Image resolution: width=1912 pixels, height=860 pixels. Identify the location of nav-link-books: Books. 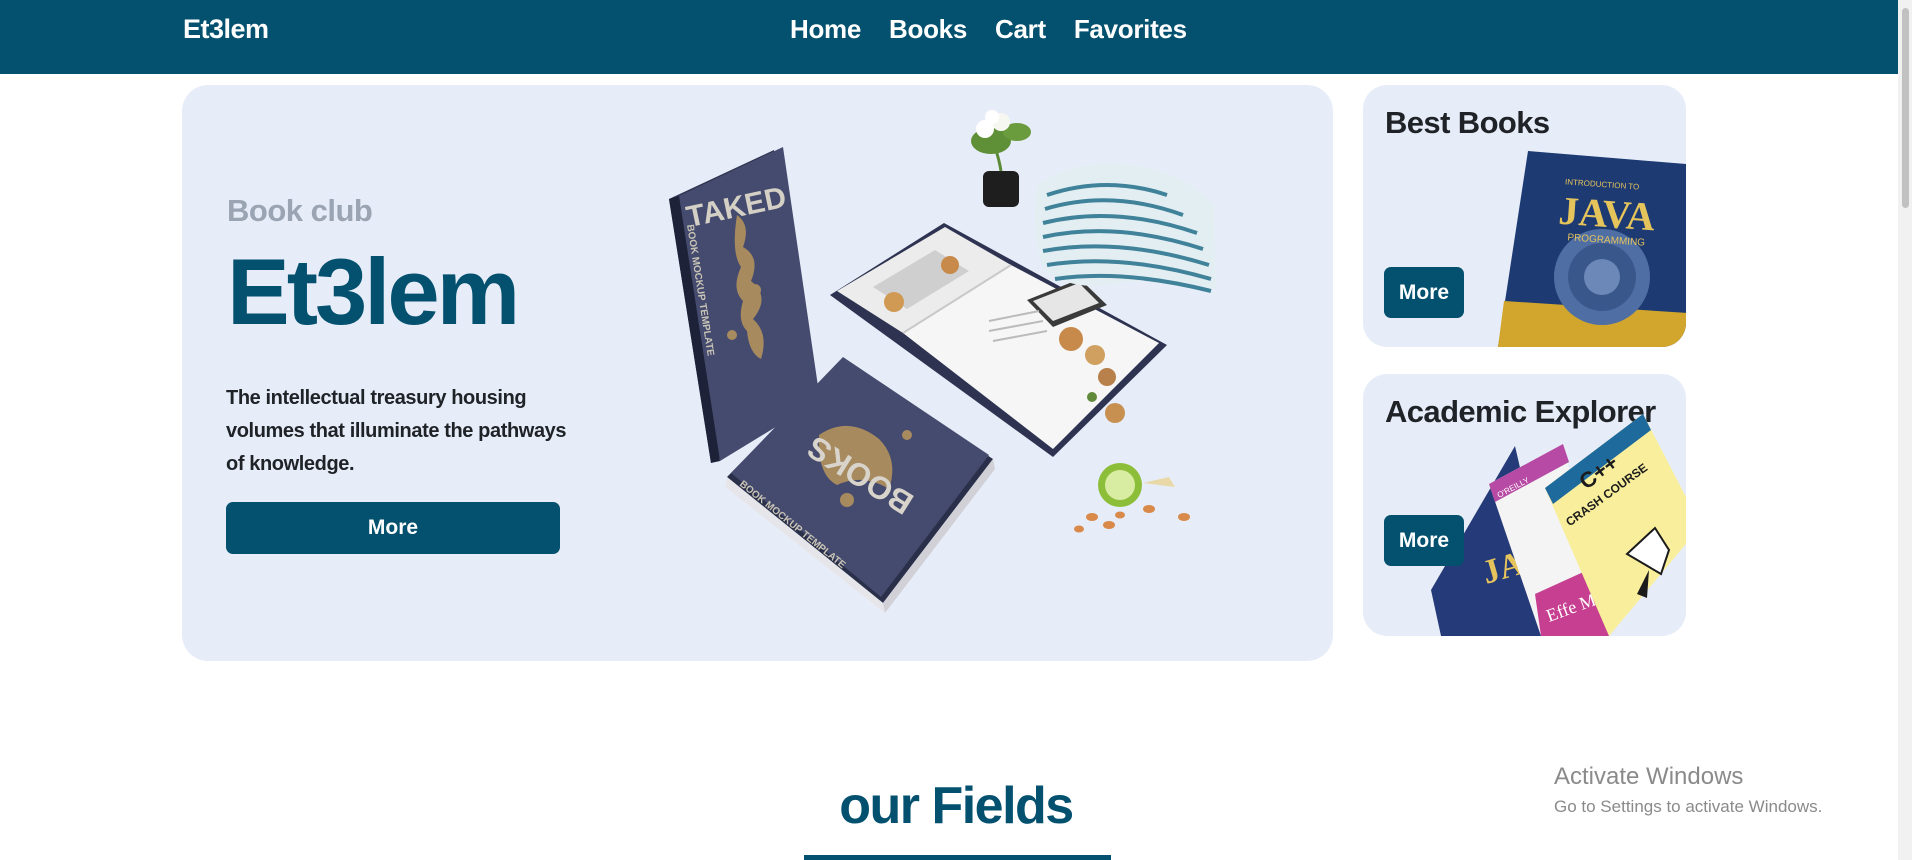
(928, 29).